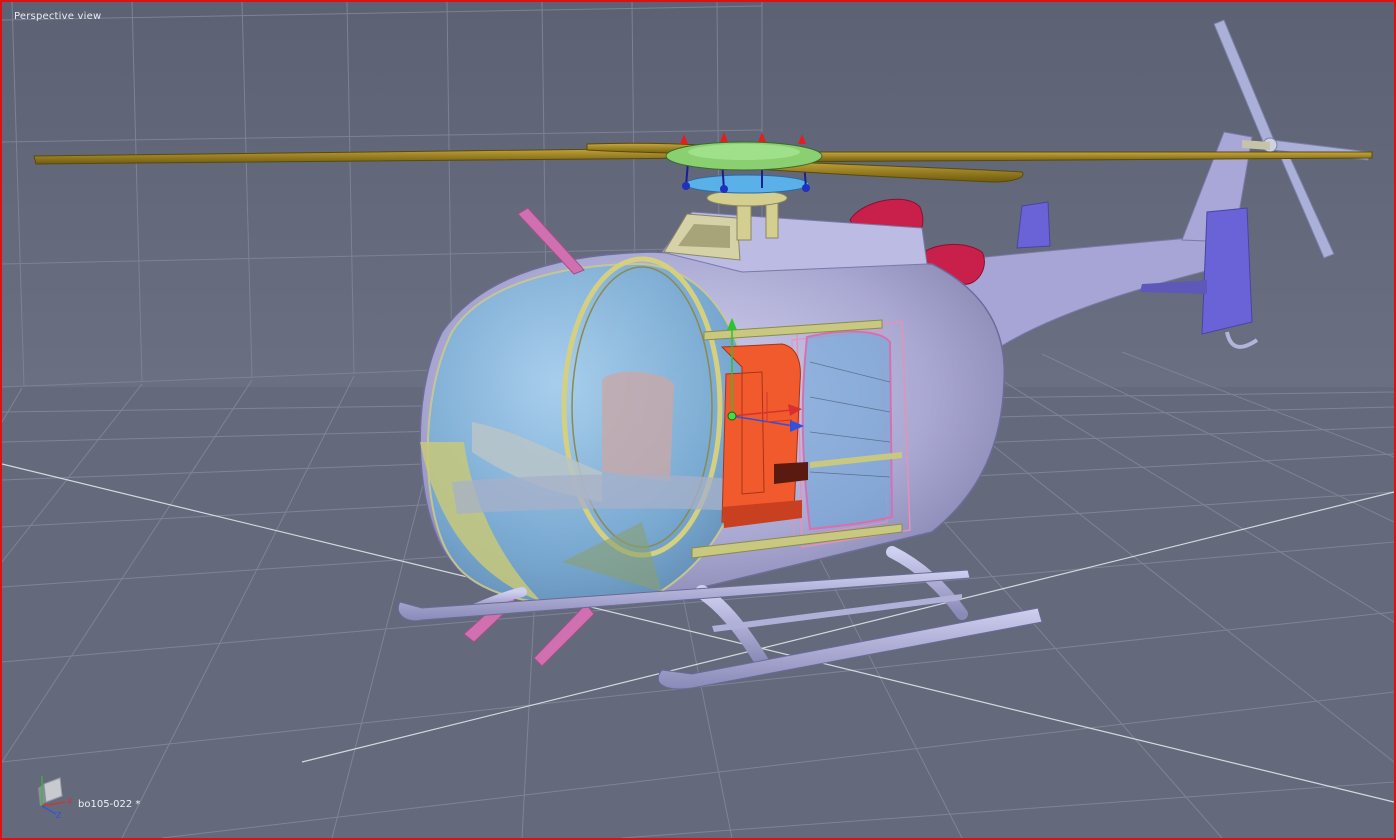 This screenshot has width=1396, height=840. I want to click on side-door-window, so click(847, 430).